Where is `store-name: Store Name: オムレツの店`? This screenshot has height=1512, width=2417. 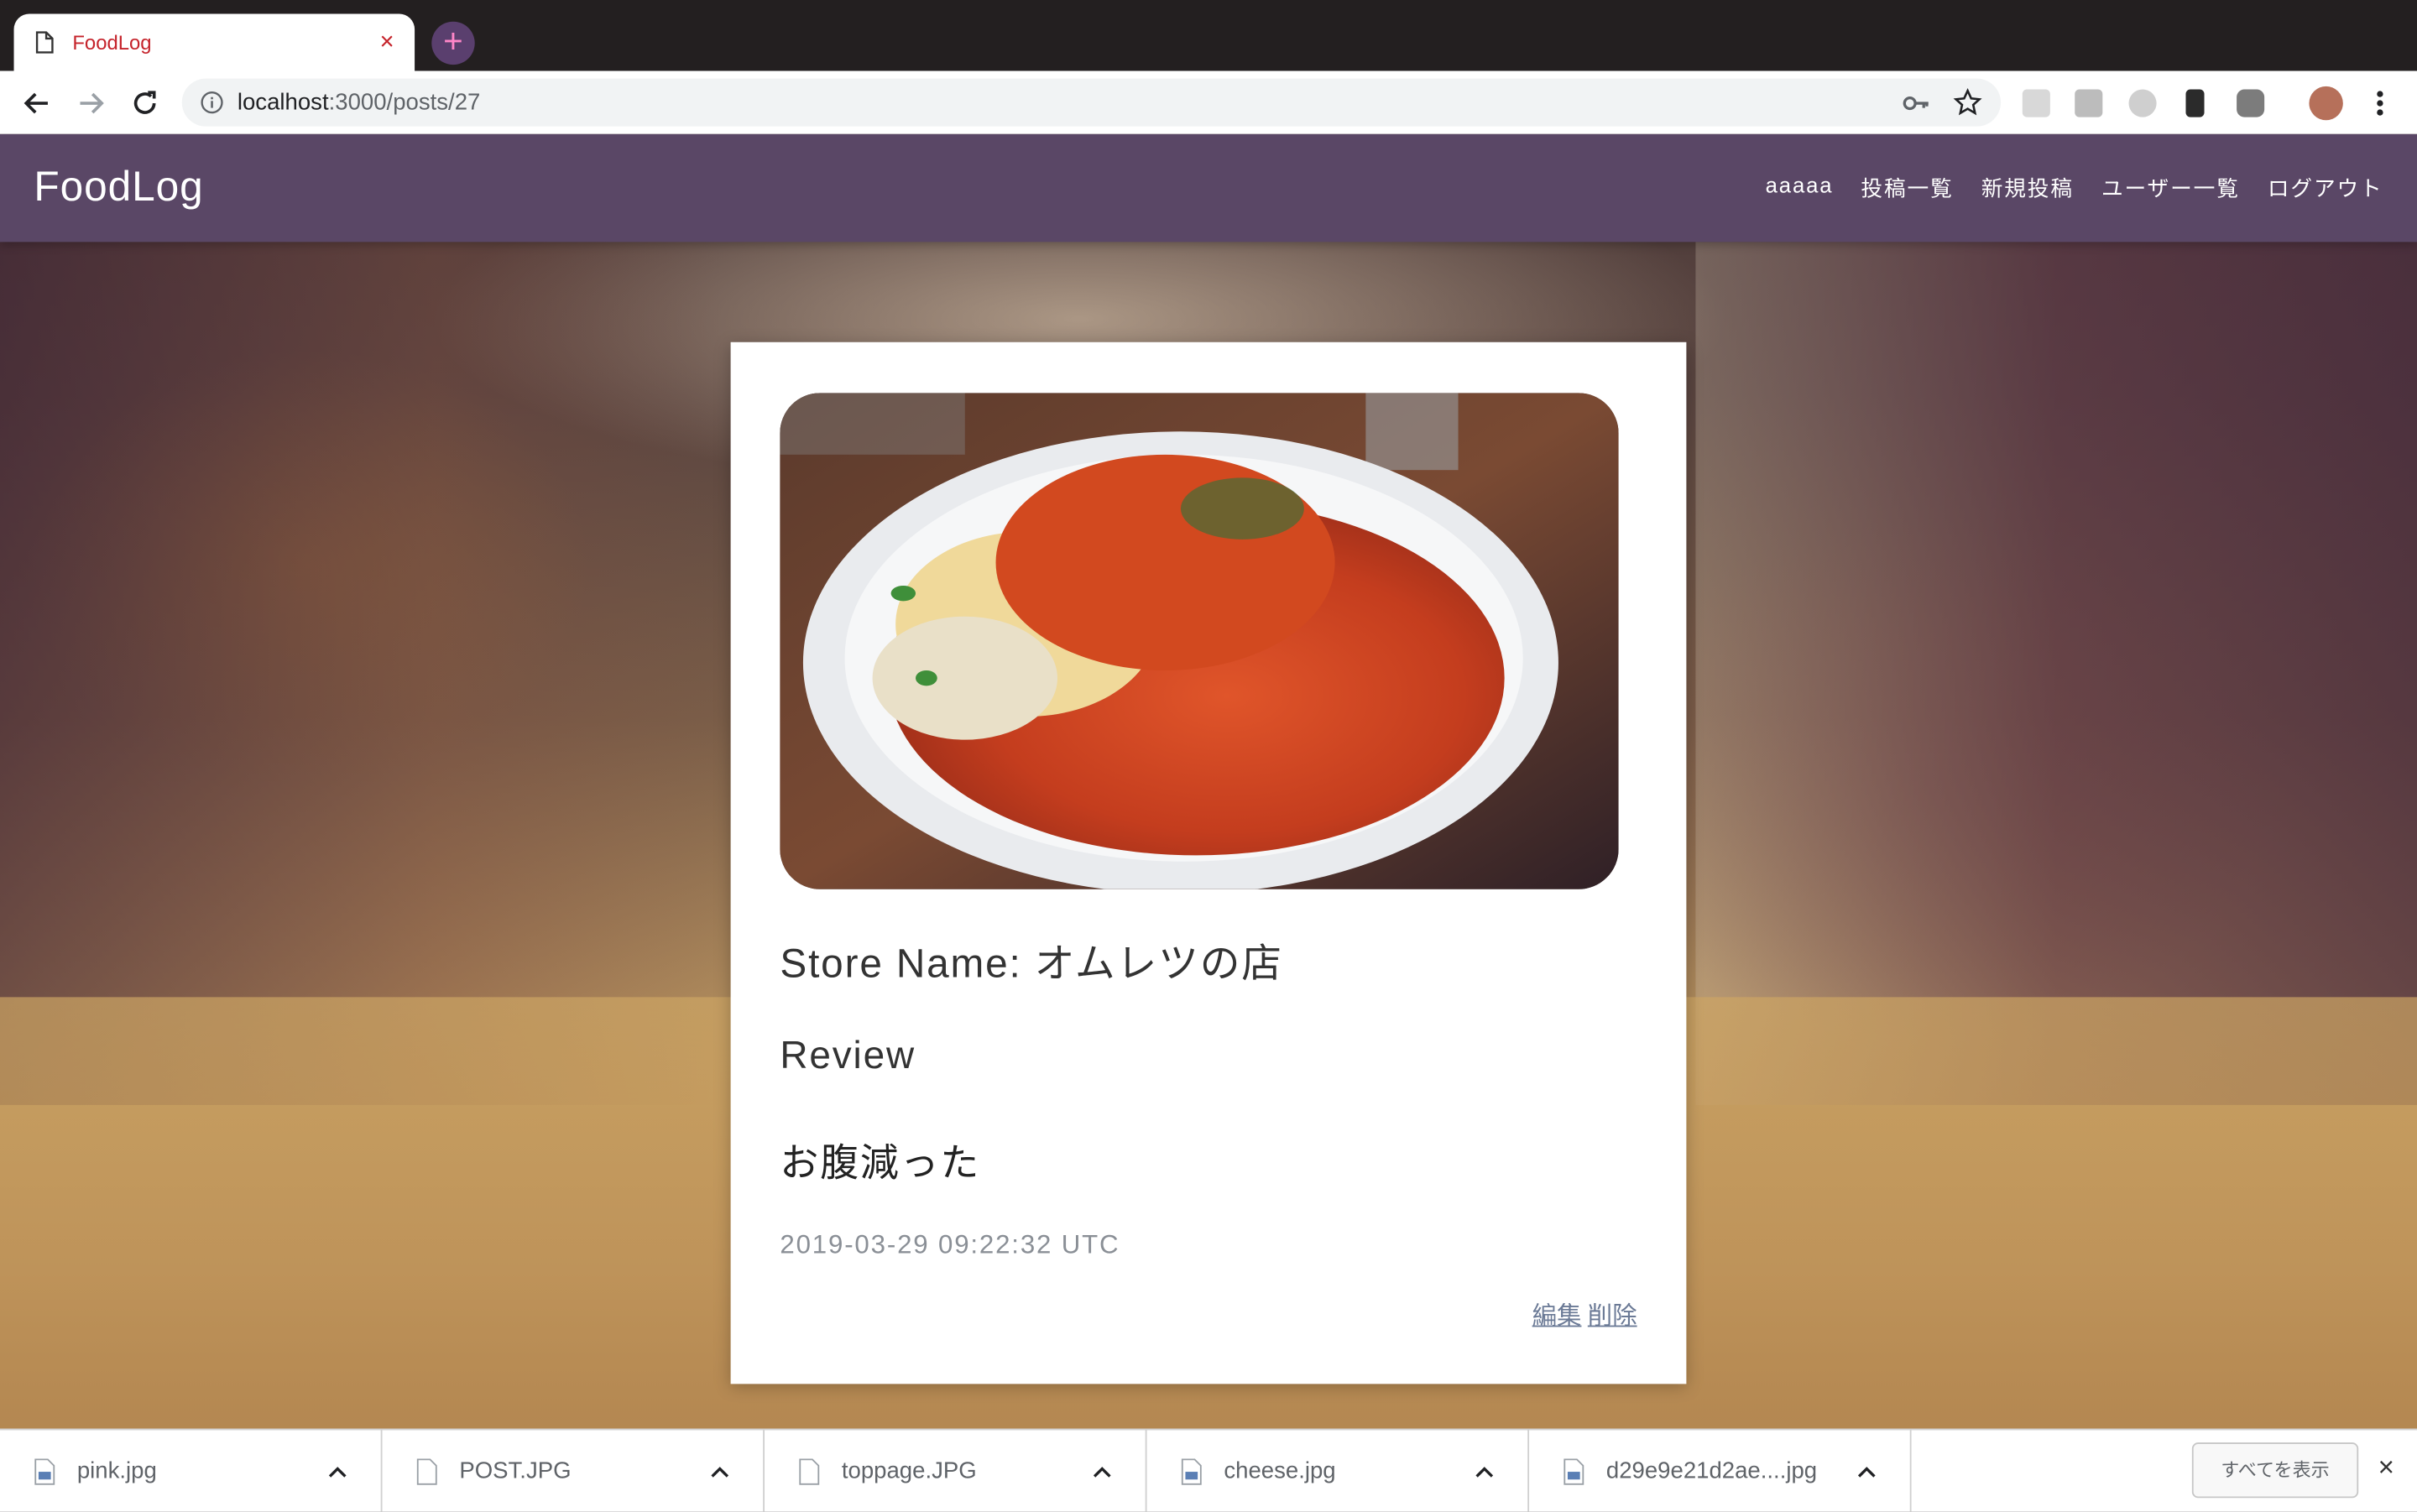
store-name: Store Name: オムレツの店 is located at coordinates (1031, 963).